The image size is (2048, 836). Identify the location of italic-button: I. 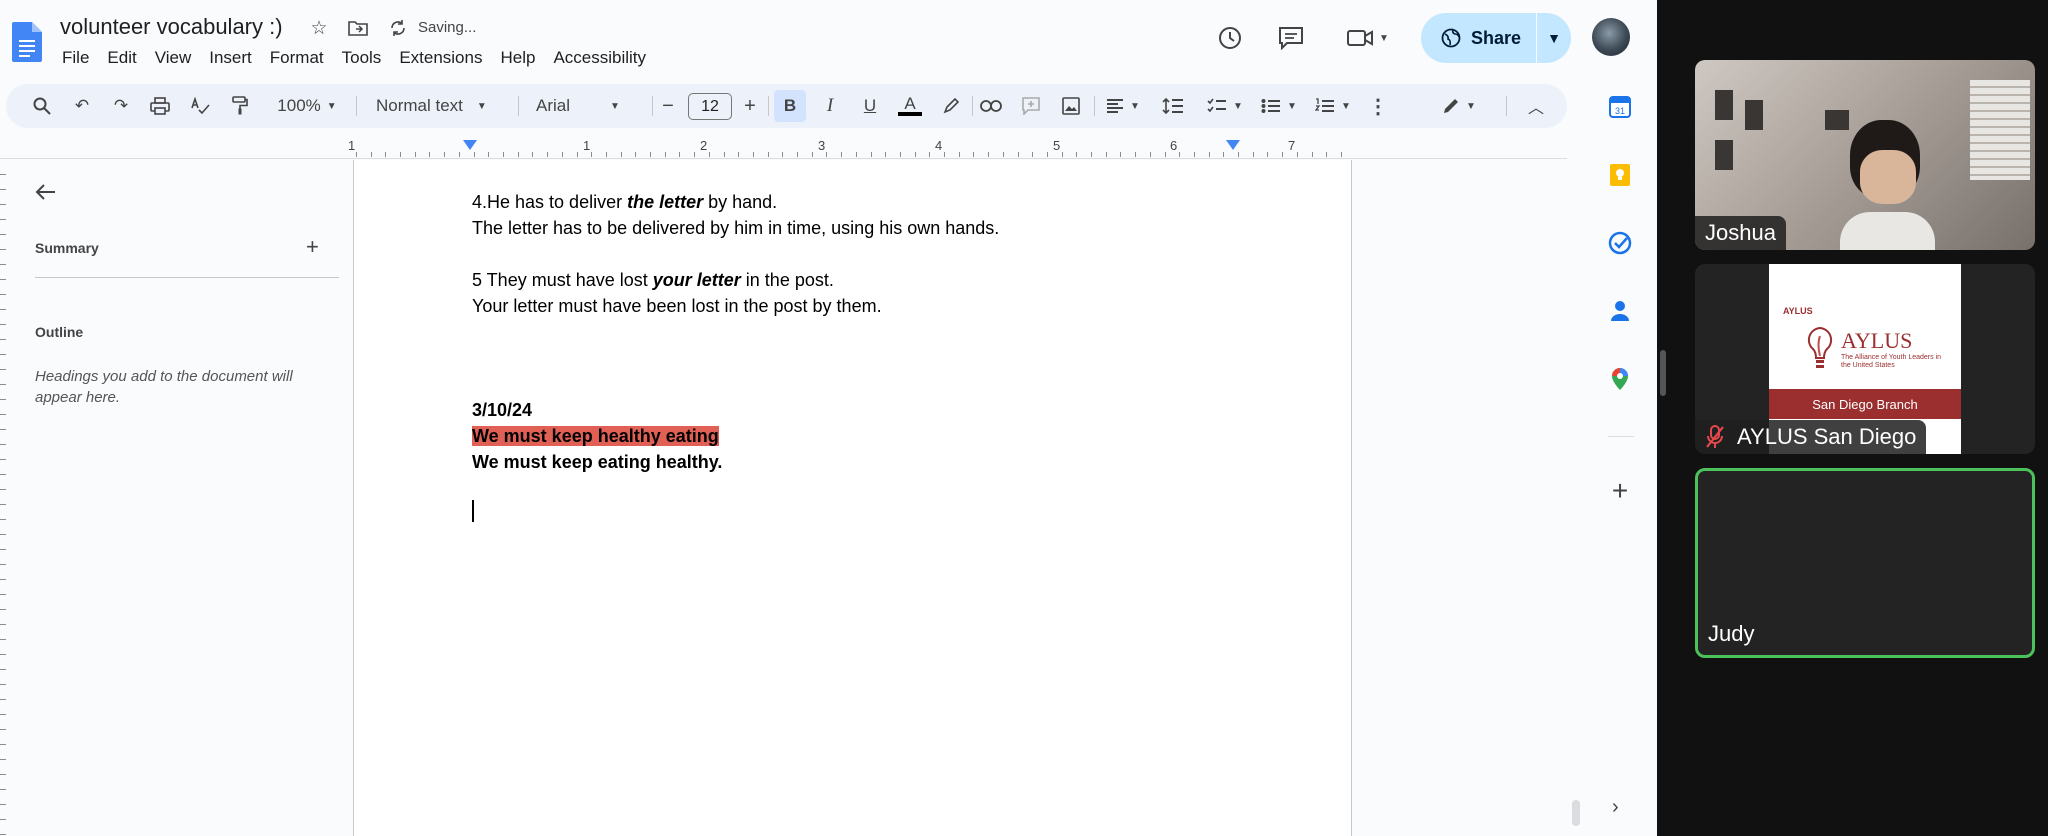
(830, 106).